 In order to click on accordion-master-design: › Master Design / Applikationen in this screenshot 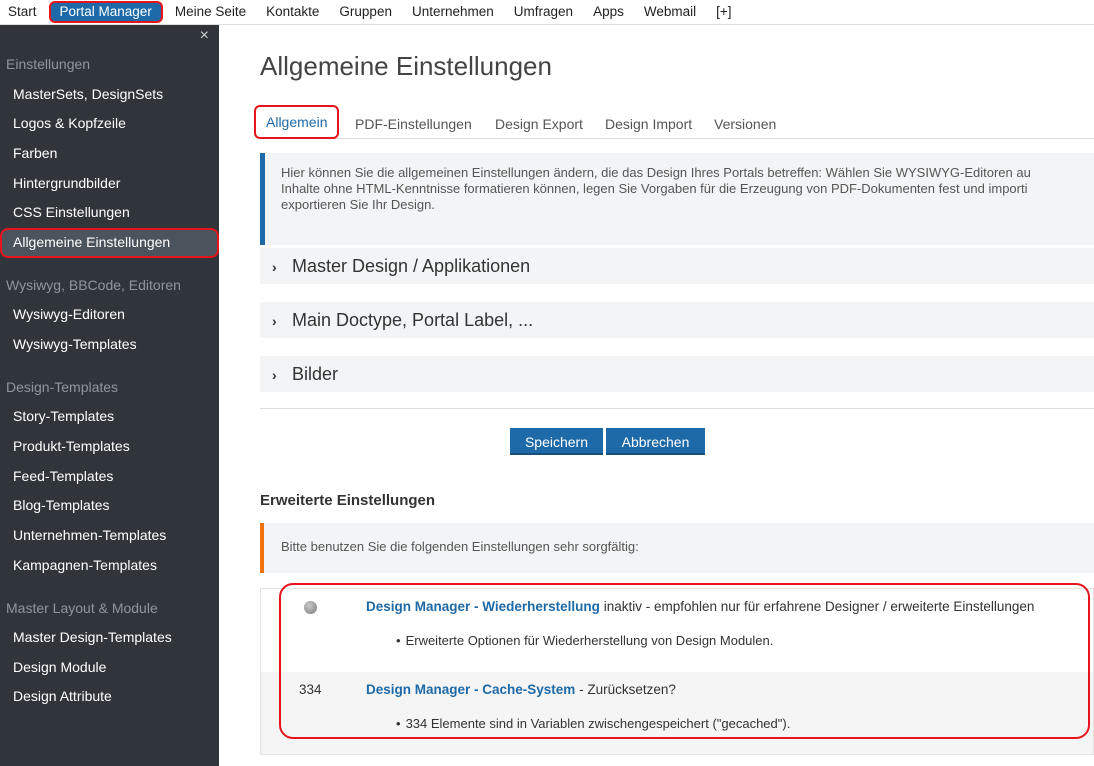, I will do `click(677, 266)`.